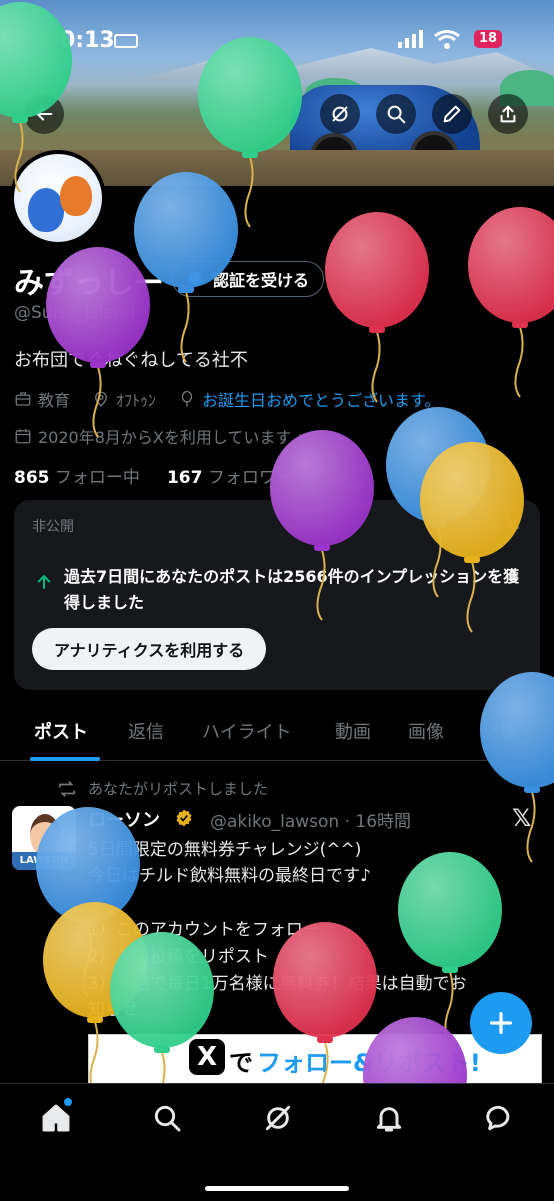 The width and height of the screenshot is (554, 1201). What do you see at coordinates (65, 759) in the screenshot?
I see `active-tab-indicator` at bounding box center [65, 759].